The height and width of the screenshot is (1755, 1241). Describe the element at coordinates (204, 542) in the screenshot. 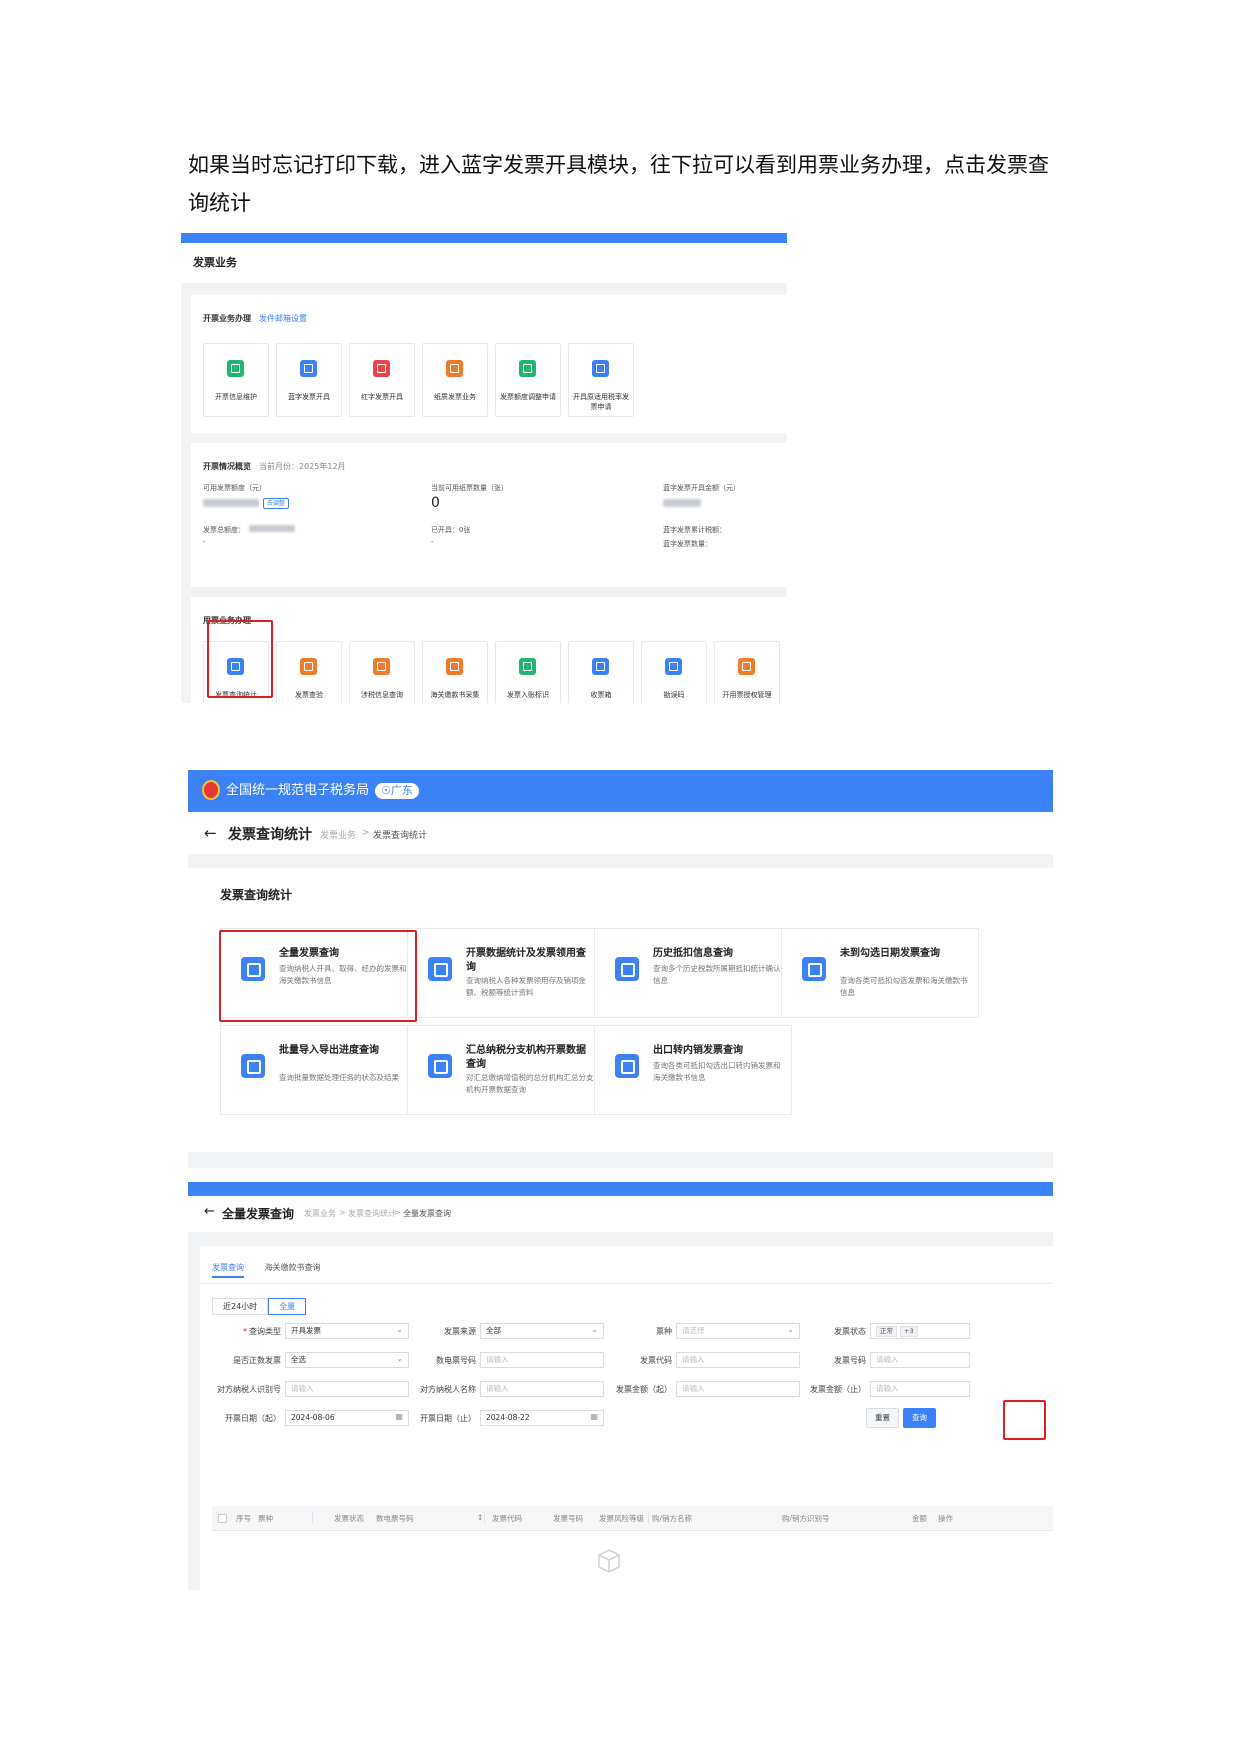

I see `dash: -` at that location.